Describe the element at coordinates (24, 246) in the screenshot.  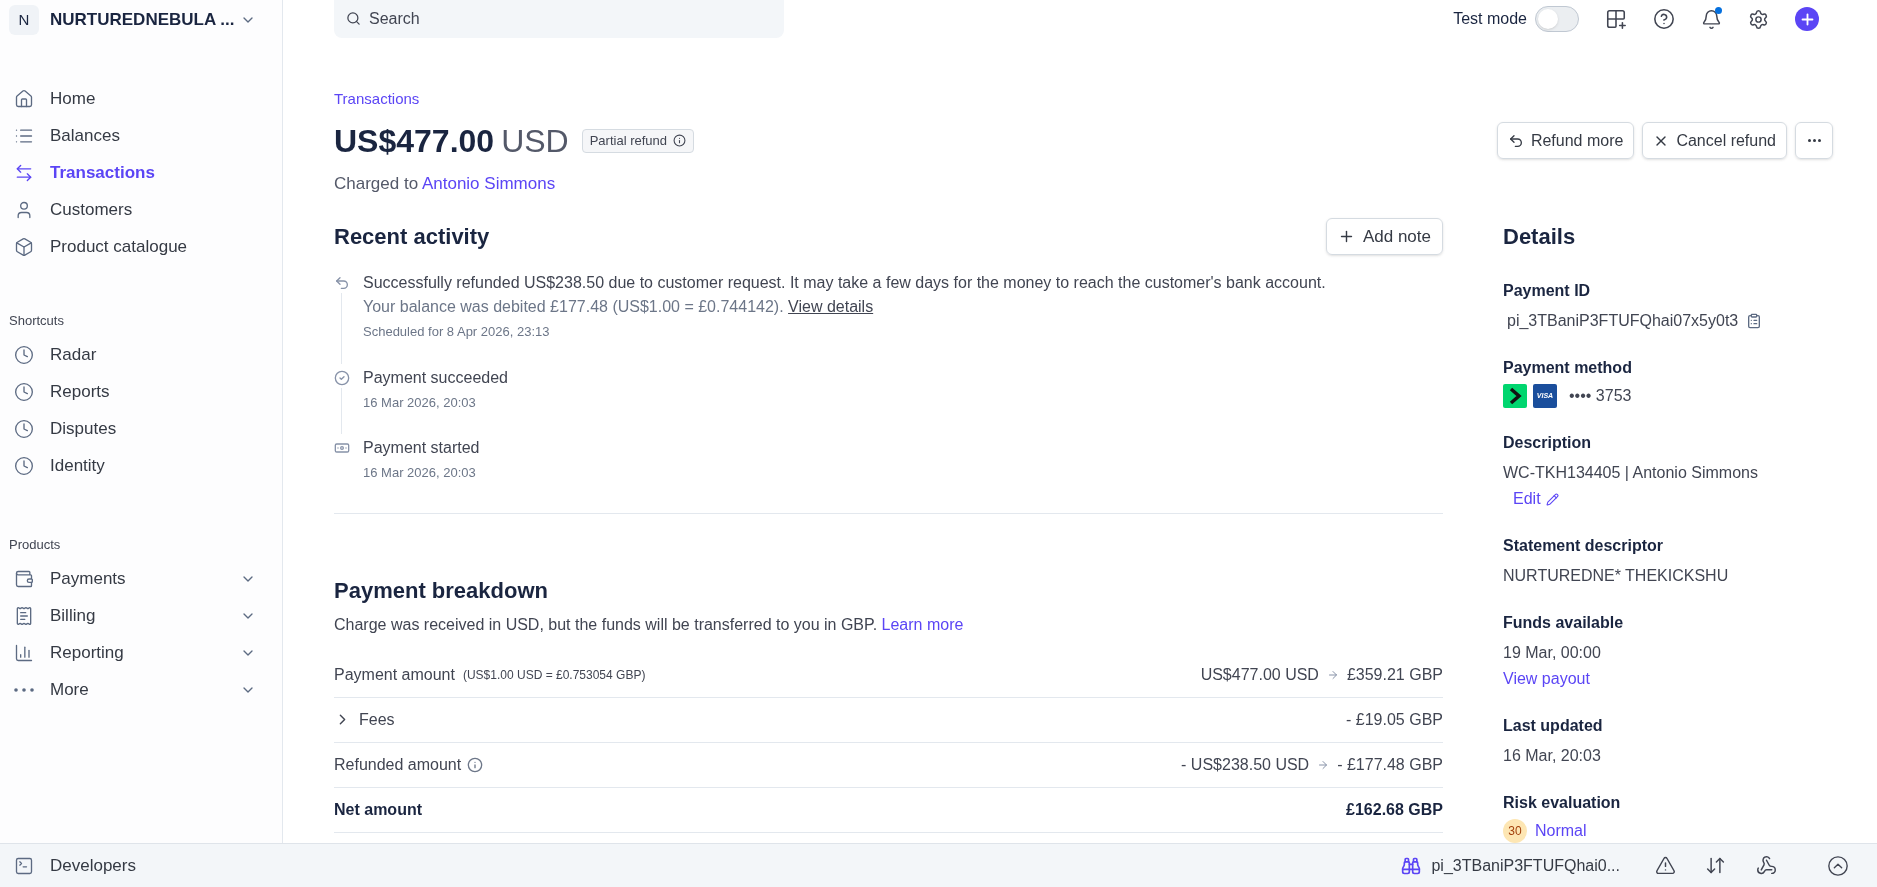
I see `box-icon` at that location.